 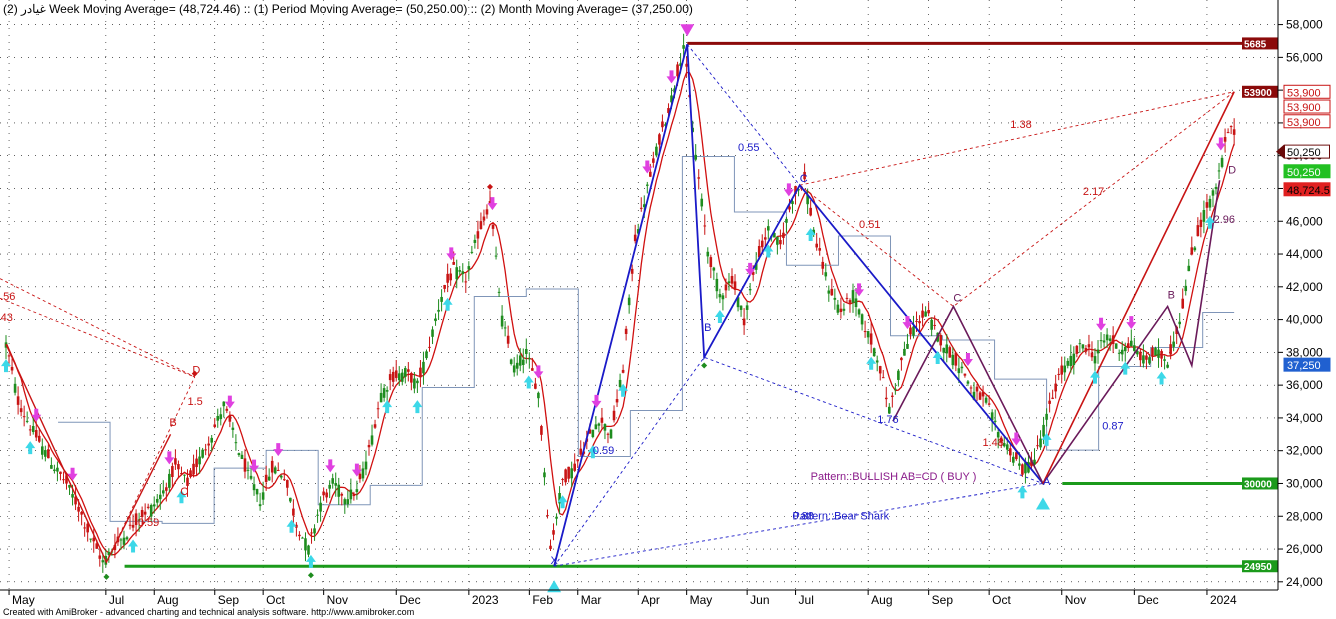 I want to click on price-tag-label: 53,900, so click(x=1304, y=93).